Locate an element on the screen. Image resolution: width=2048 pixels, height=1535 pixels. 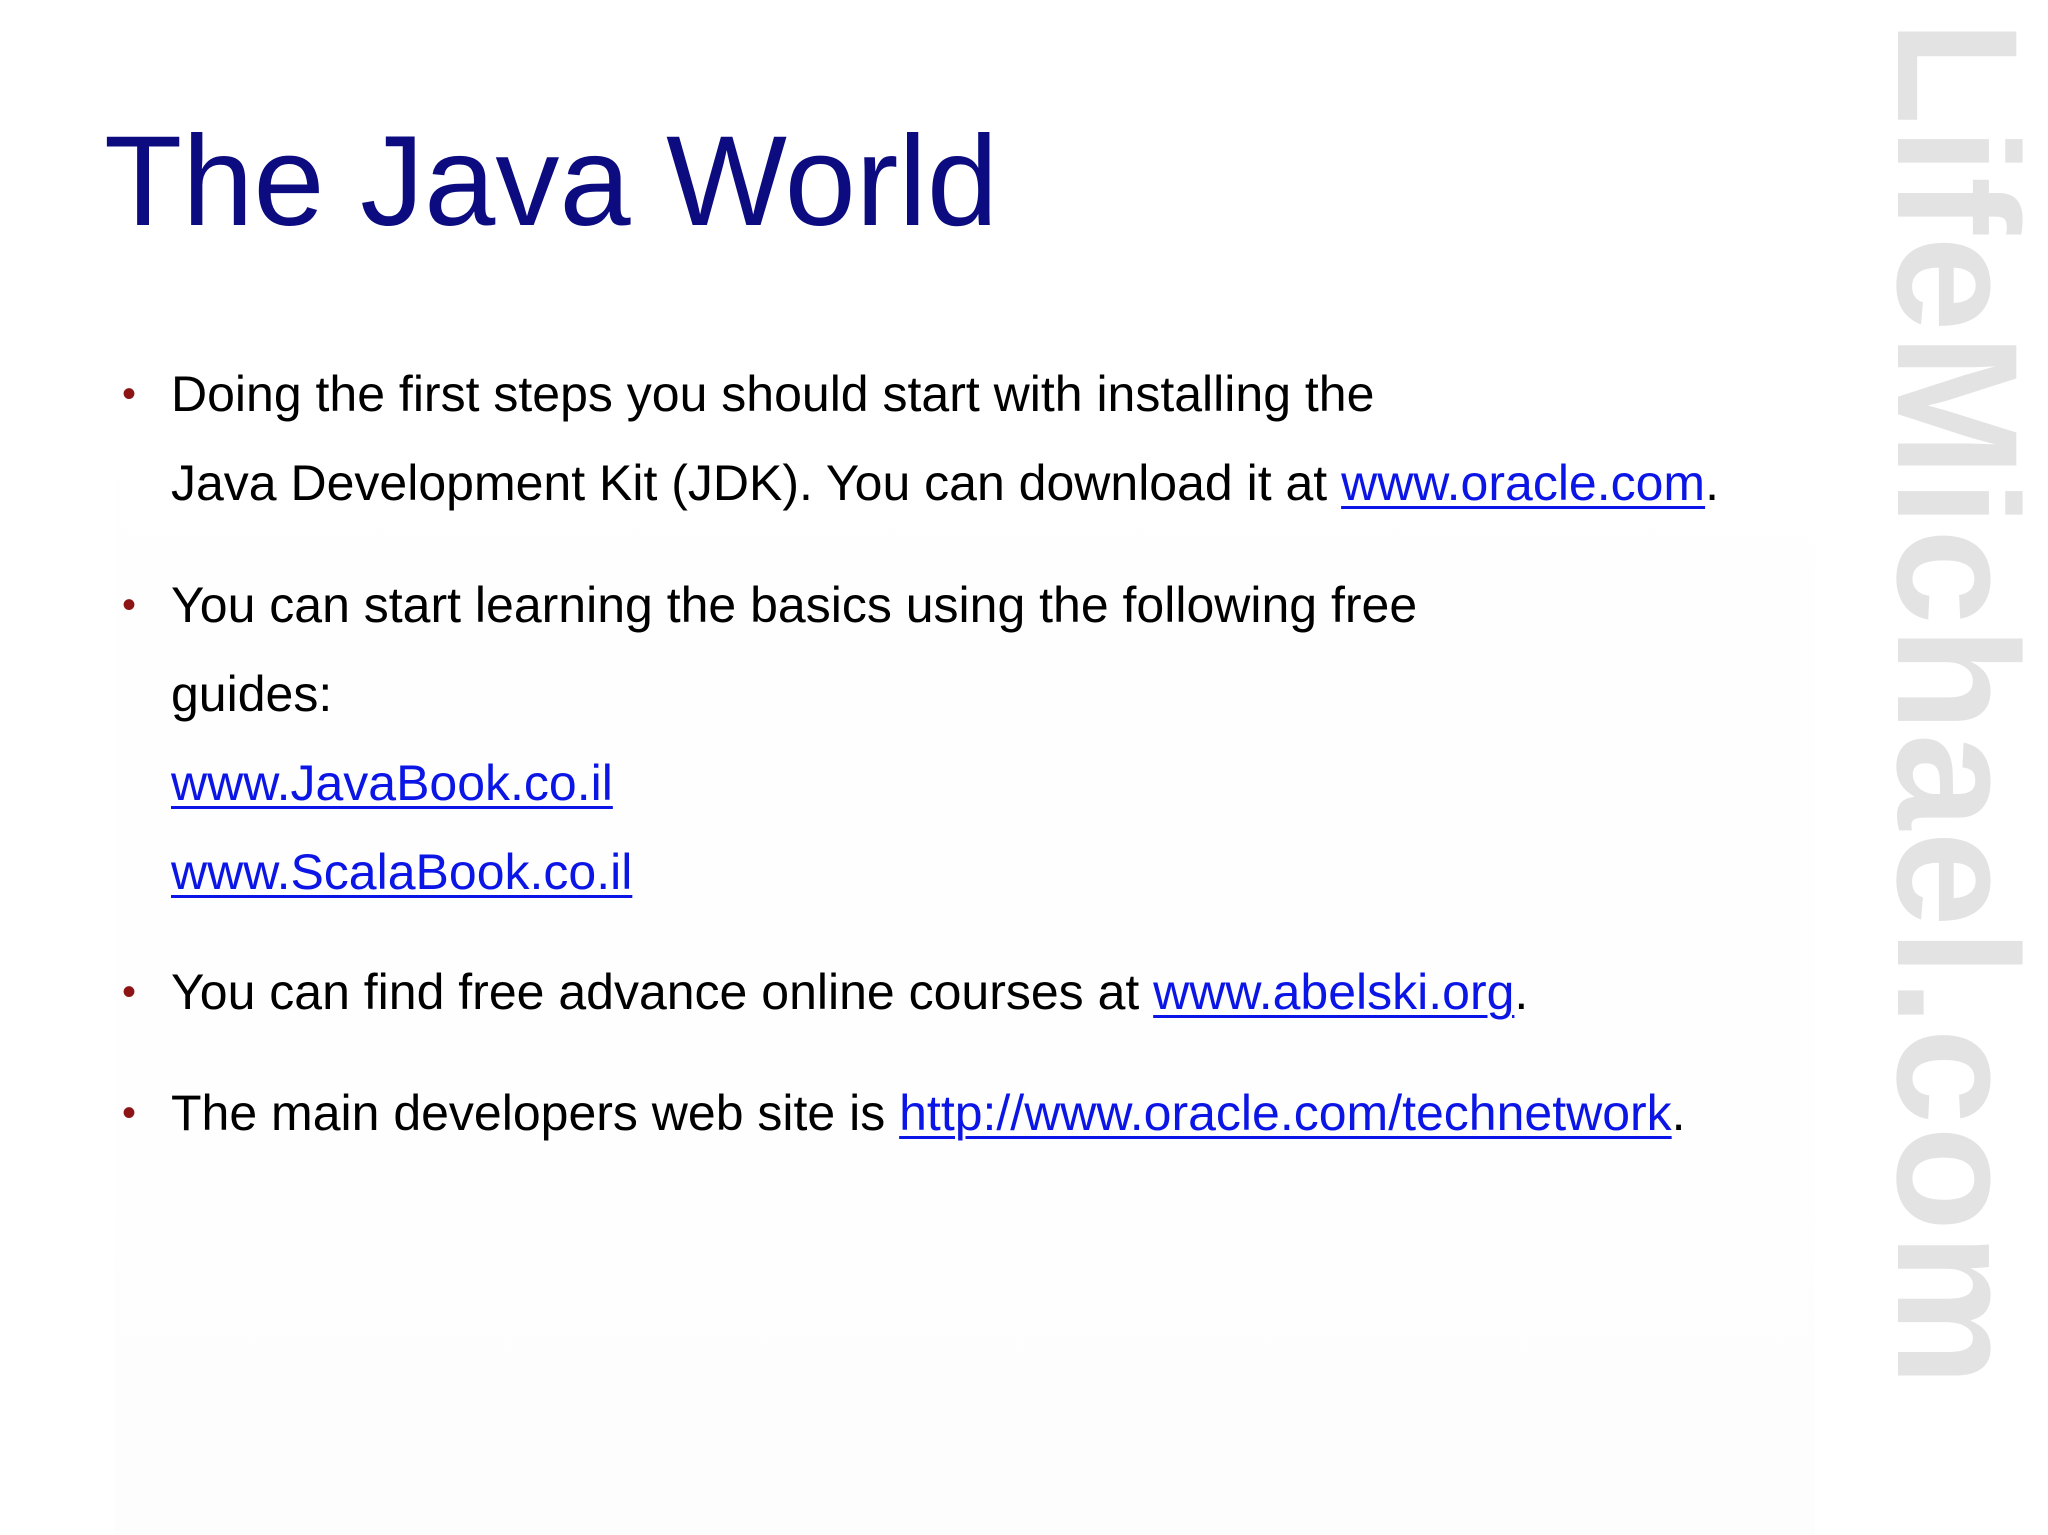
bullet-line: guides: is located at coordinates (252, 694).